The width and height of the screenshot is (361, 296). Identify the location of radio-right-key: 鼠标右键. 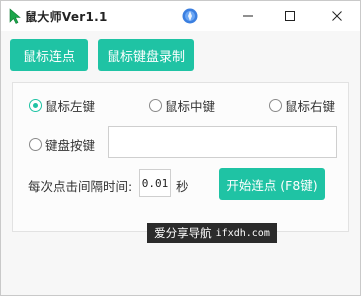
(302, 105).